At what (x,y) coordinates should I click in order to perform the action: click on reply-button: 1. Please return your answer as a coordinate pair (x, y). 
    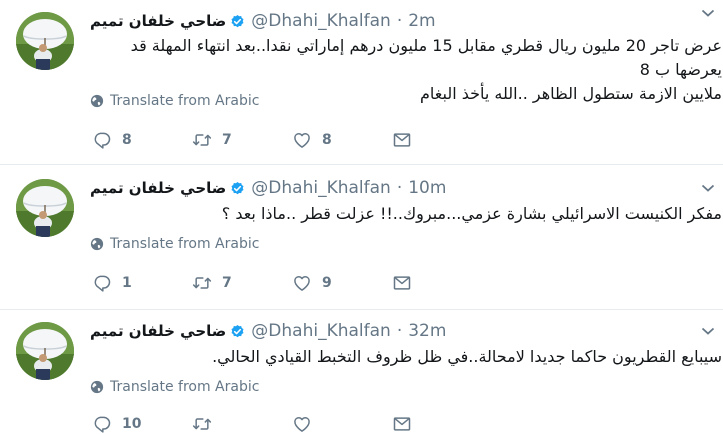
    Looking at the image, I should click on (112, 283).